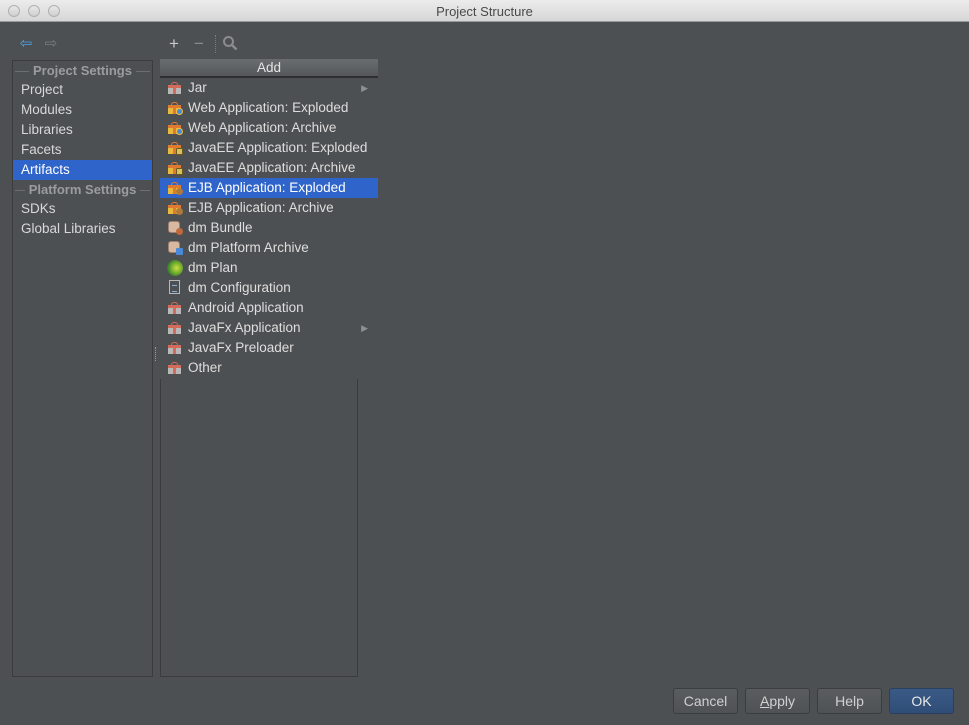  I want to click on dm-badge-icon, so click(179, 231).